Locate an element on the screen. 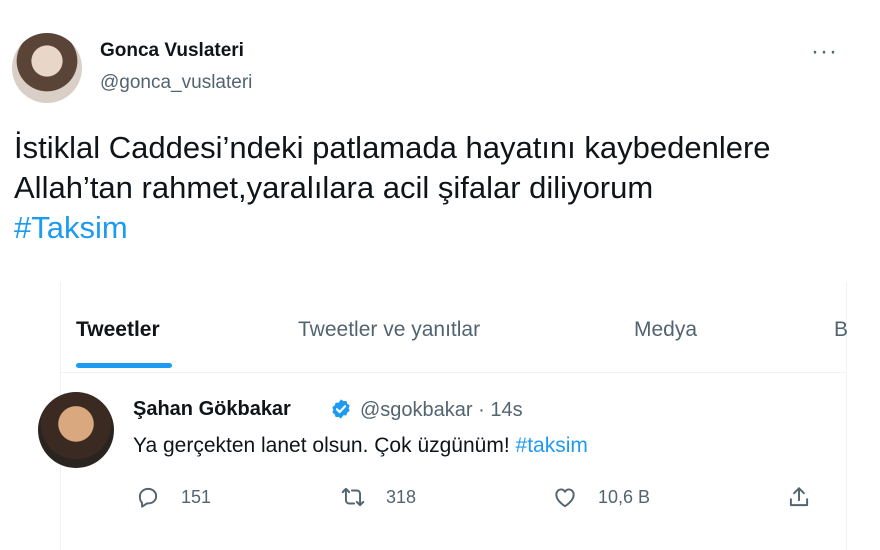 The image size is (880, 550). active-tab-indicator is located at coordinates (124, 365).